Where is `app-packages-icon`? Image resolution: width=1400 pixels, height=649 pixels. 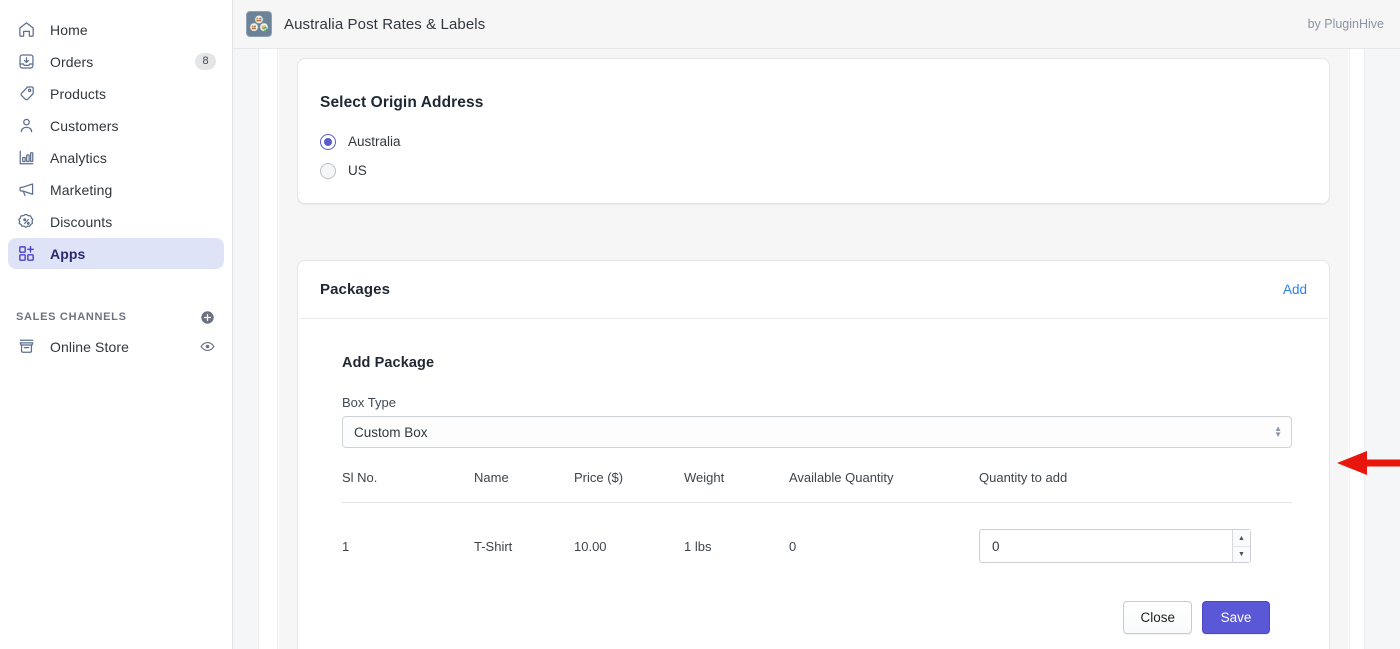
app-packages-icon is located at coordinates (259, 24).